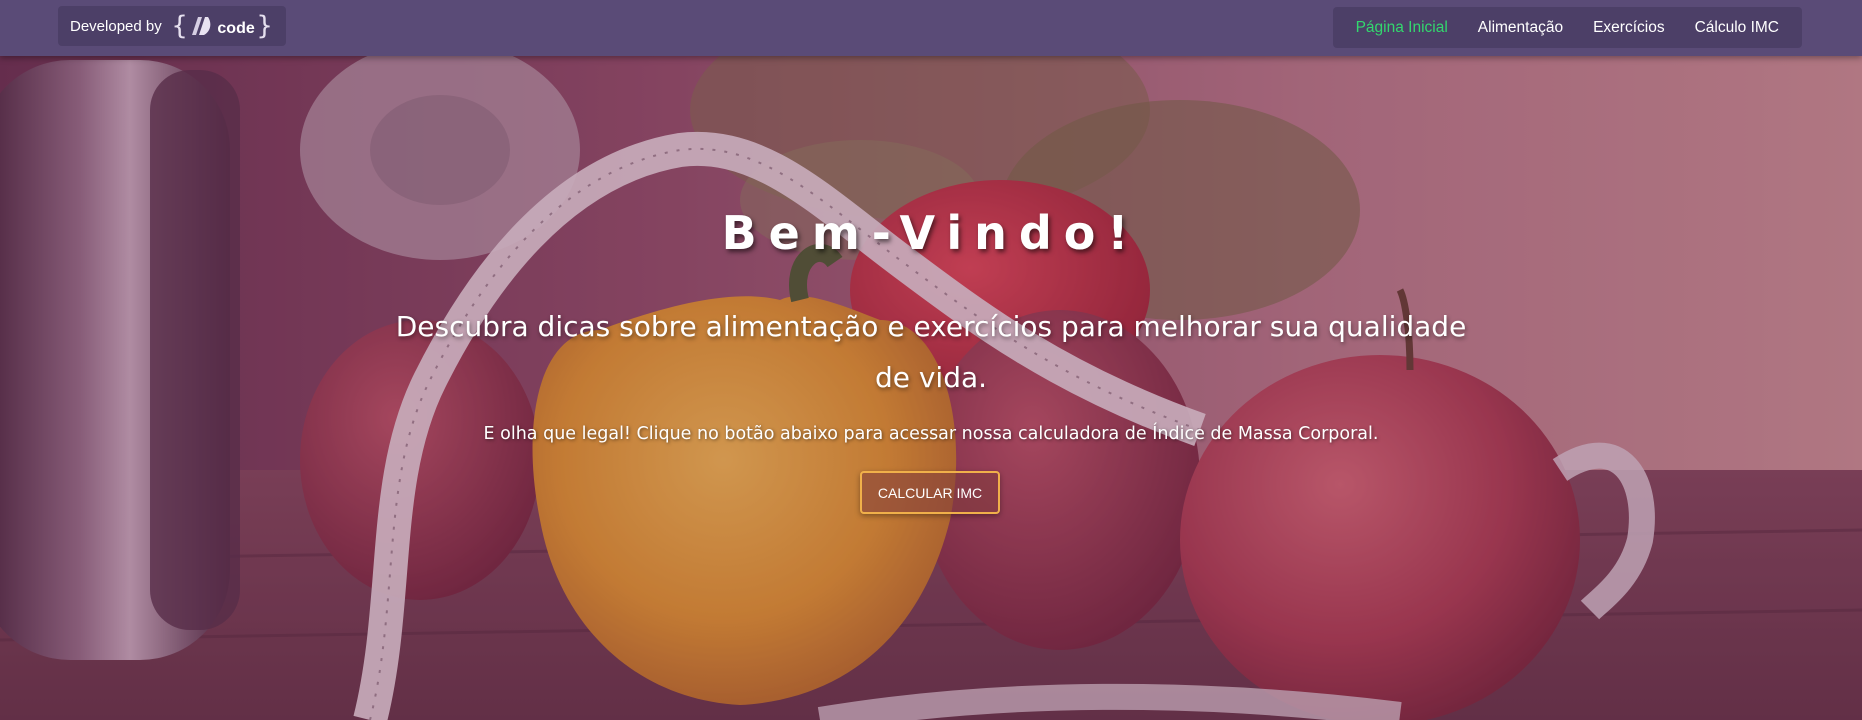 This screenshot has height=720, width=1862. Describe the element at coordinates (201, 26) in the screenshot. I see `logo-mark-icon` at that location.